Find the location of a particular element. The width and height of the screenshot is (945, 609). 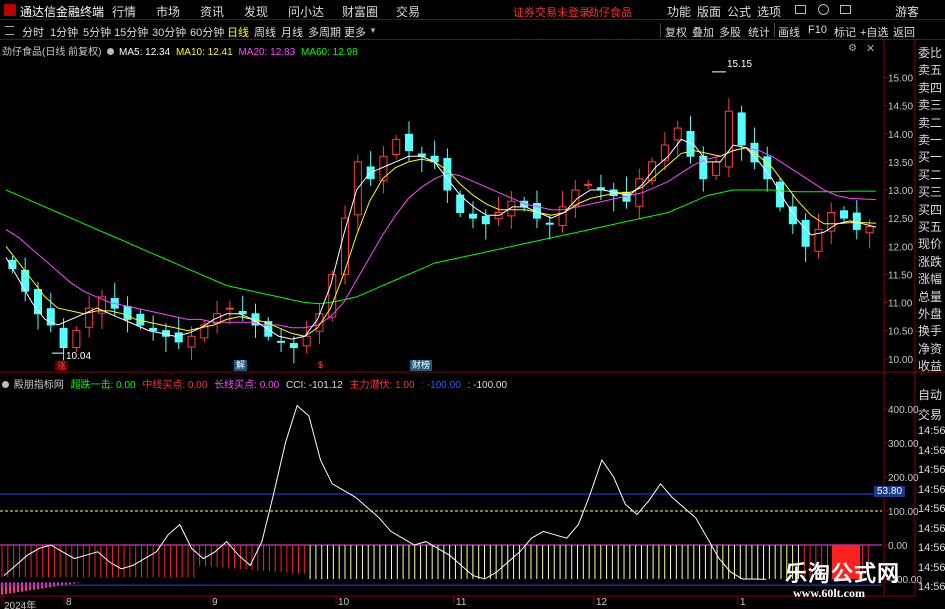

low-price-label: 10.04 is located at coordinates (79, 356).